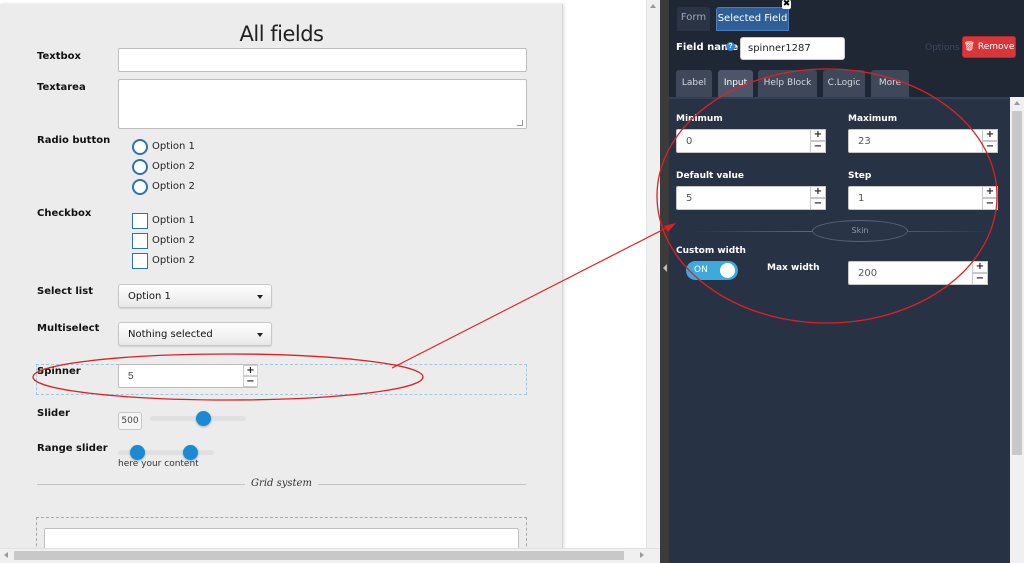 The width and height of the screenshot is (1024, 563). I want to click on remove-button: 🗑 Remove, so click(989, 47).